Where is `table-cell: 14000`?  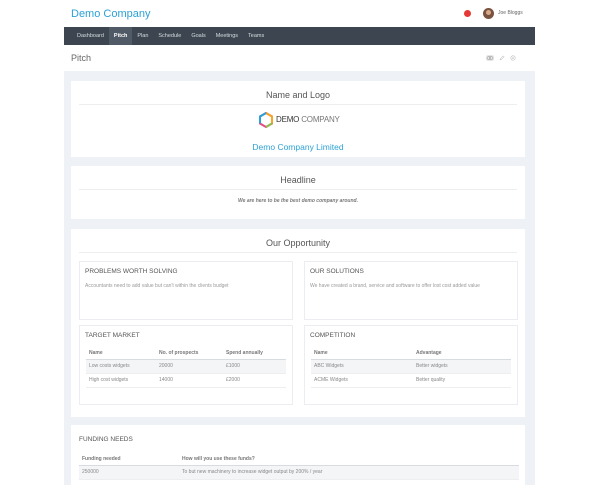
table-cell: 14000 is located at coordinates (189, 380).